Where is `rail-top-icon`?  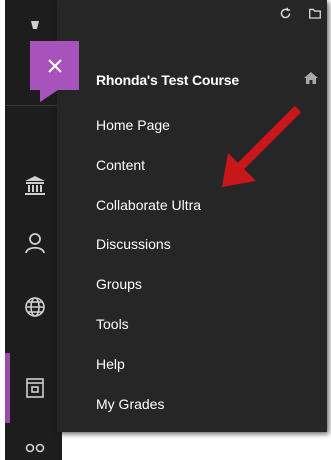 rail-top-icon is located at coordinates (35, 29).